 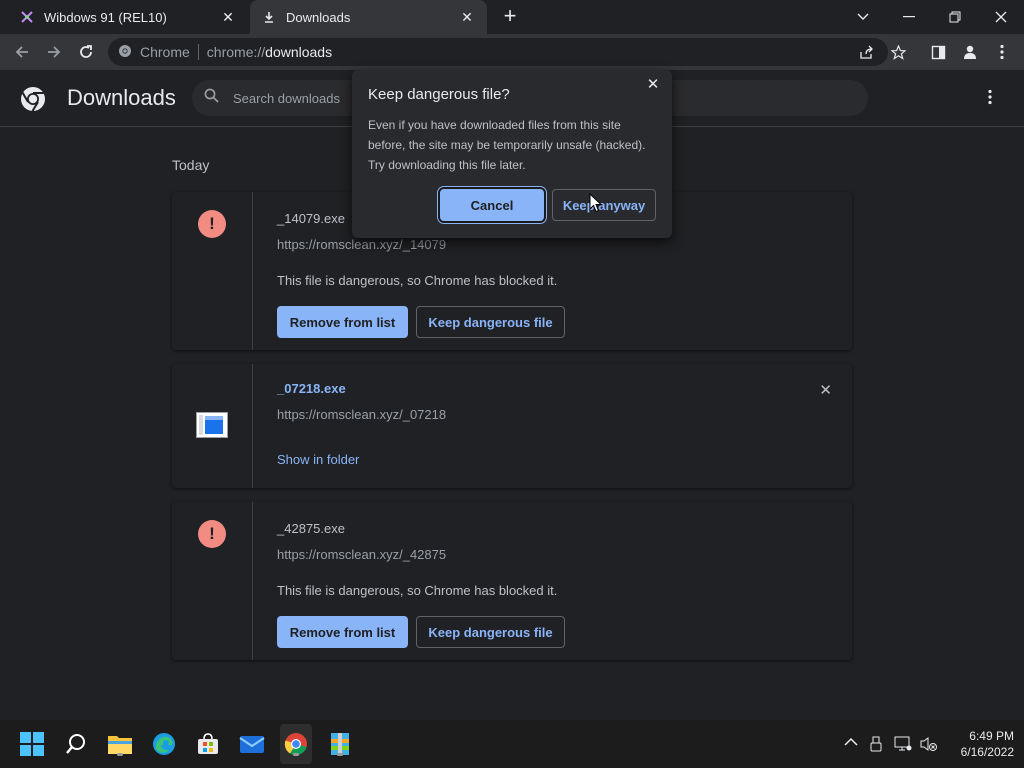 What do you see at coordinates (311, 528) in the screenshot?
I see `file-name: _42875.exe` at bounding box center [311, 528].